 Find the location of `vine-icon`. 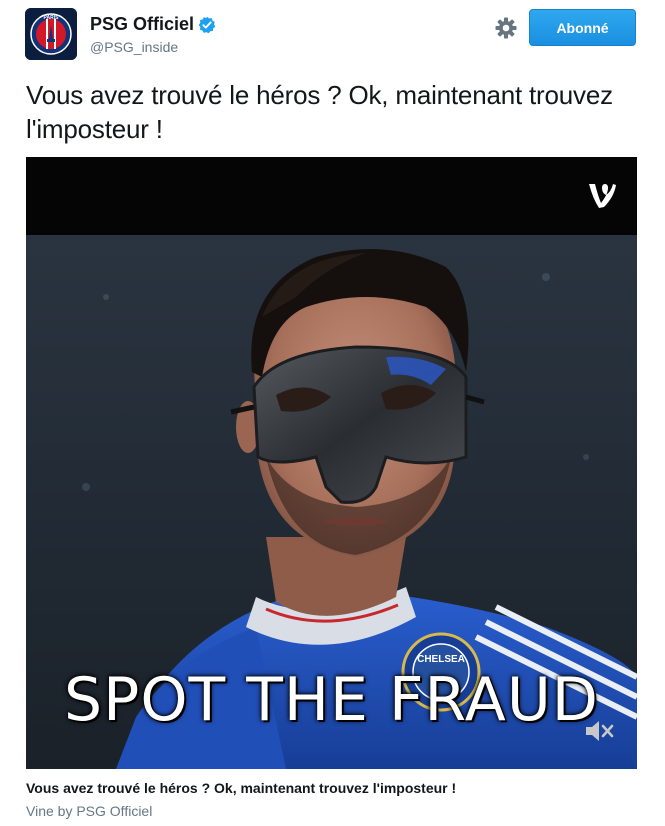

vine-icon is located at coordinates (602, 195).